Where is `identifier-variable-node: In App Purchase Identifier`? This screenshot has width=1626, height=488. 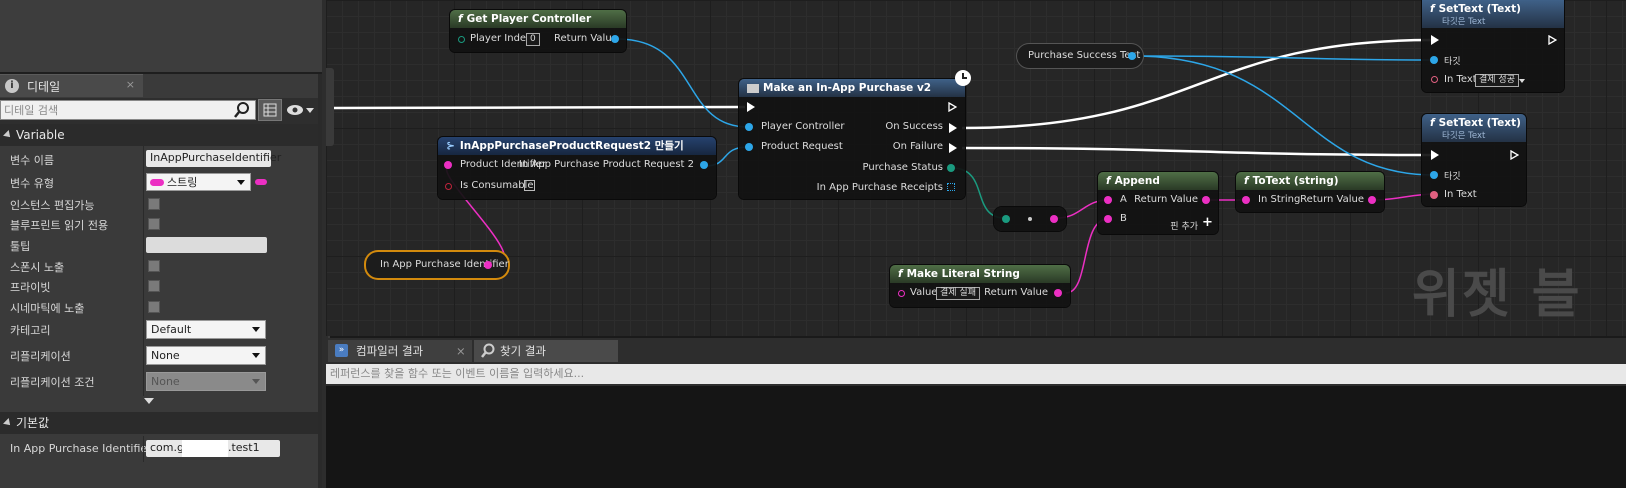 identifier-variable-node: In App Purchase Identifier is located at coordinates (437, 265).